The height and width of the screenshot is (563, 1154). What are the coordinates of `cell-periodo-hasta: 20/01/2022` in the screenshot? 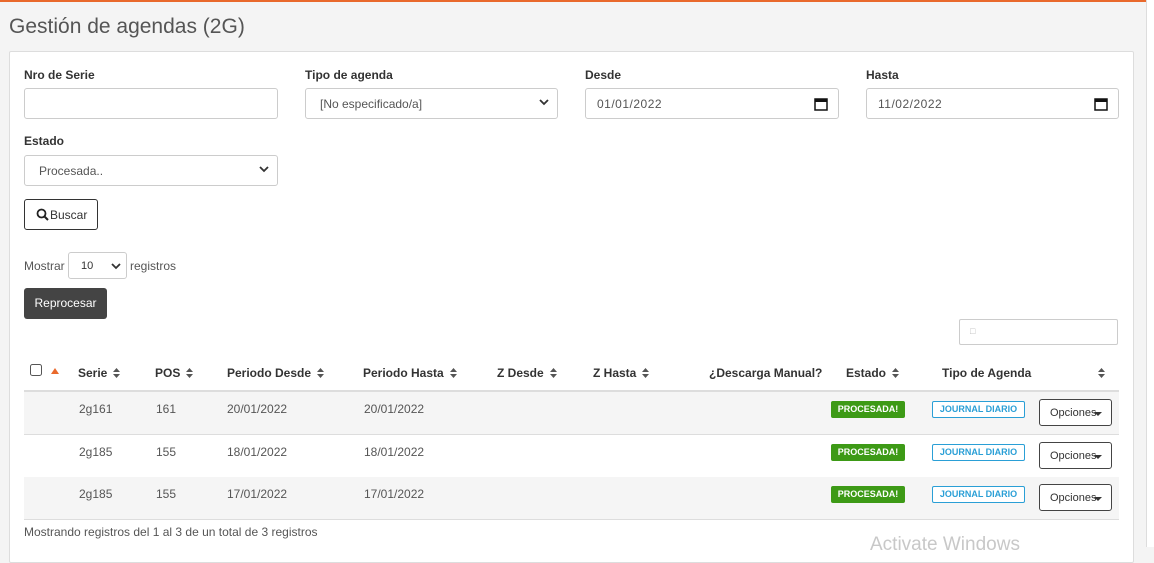 It's located at (394, 409).